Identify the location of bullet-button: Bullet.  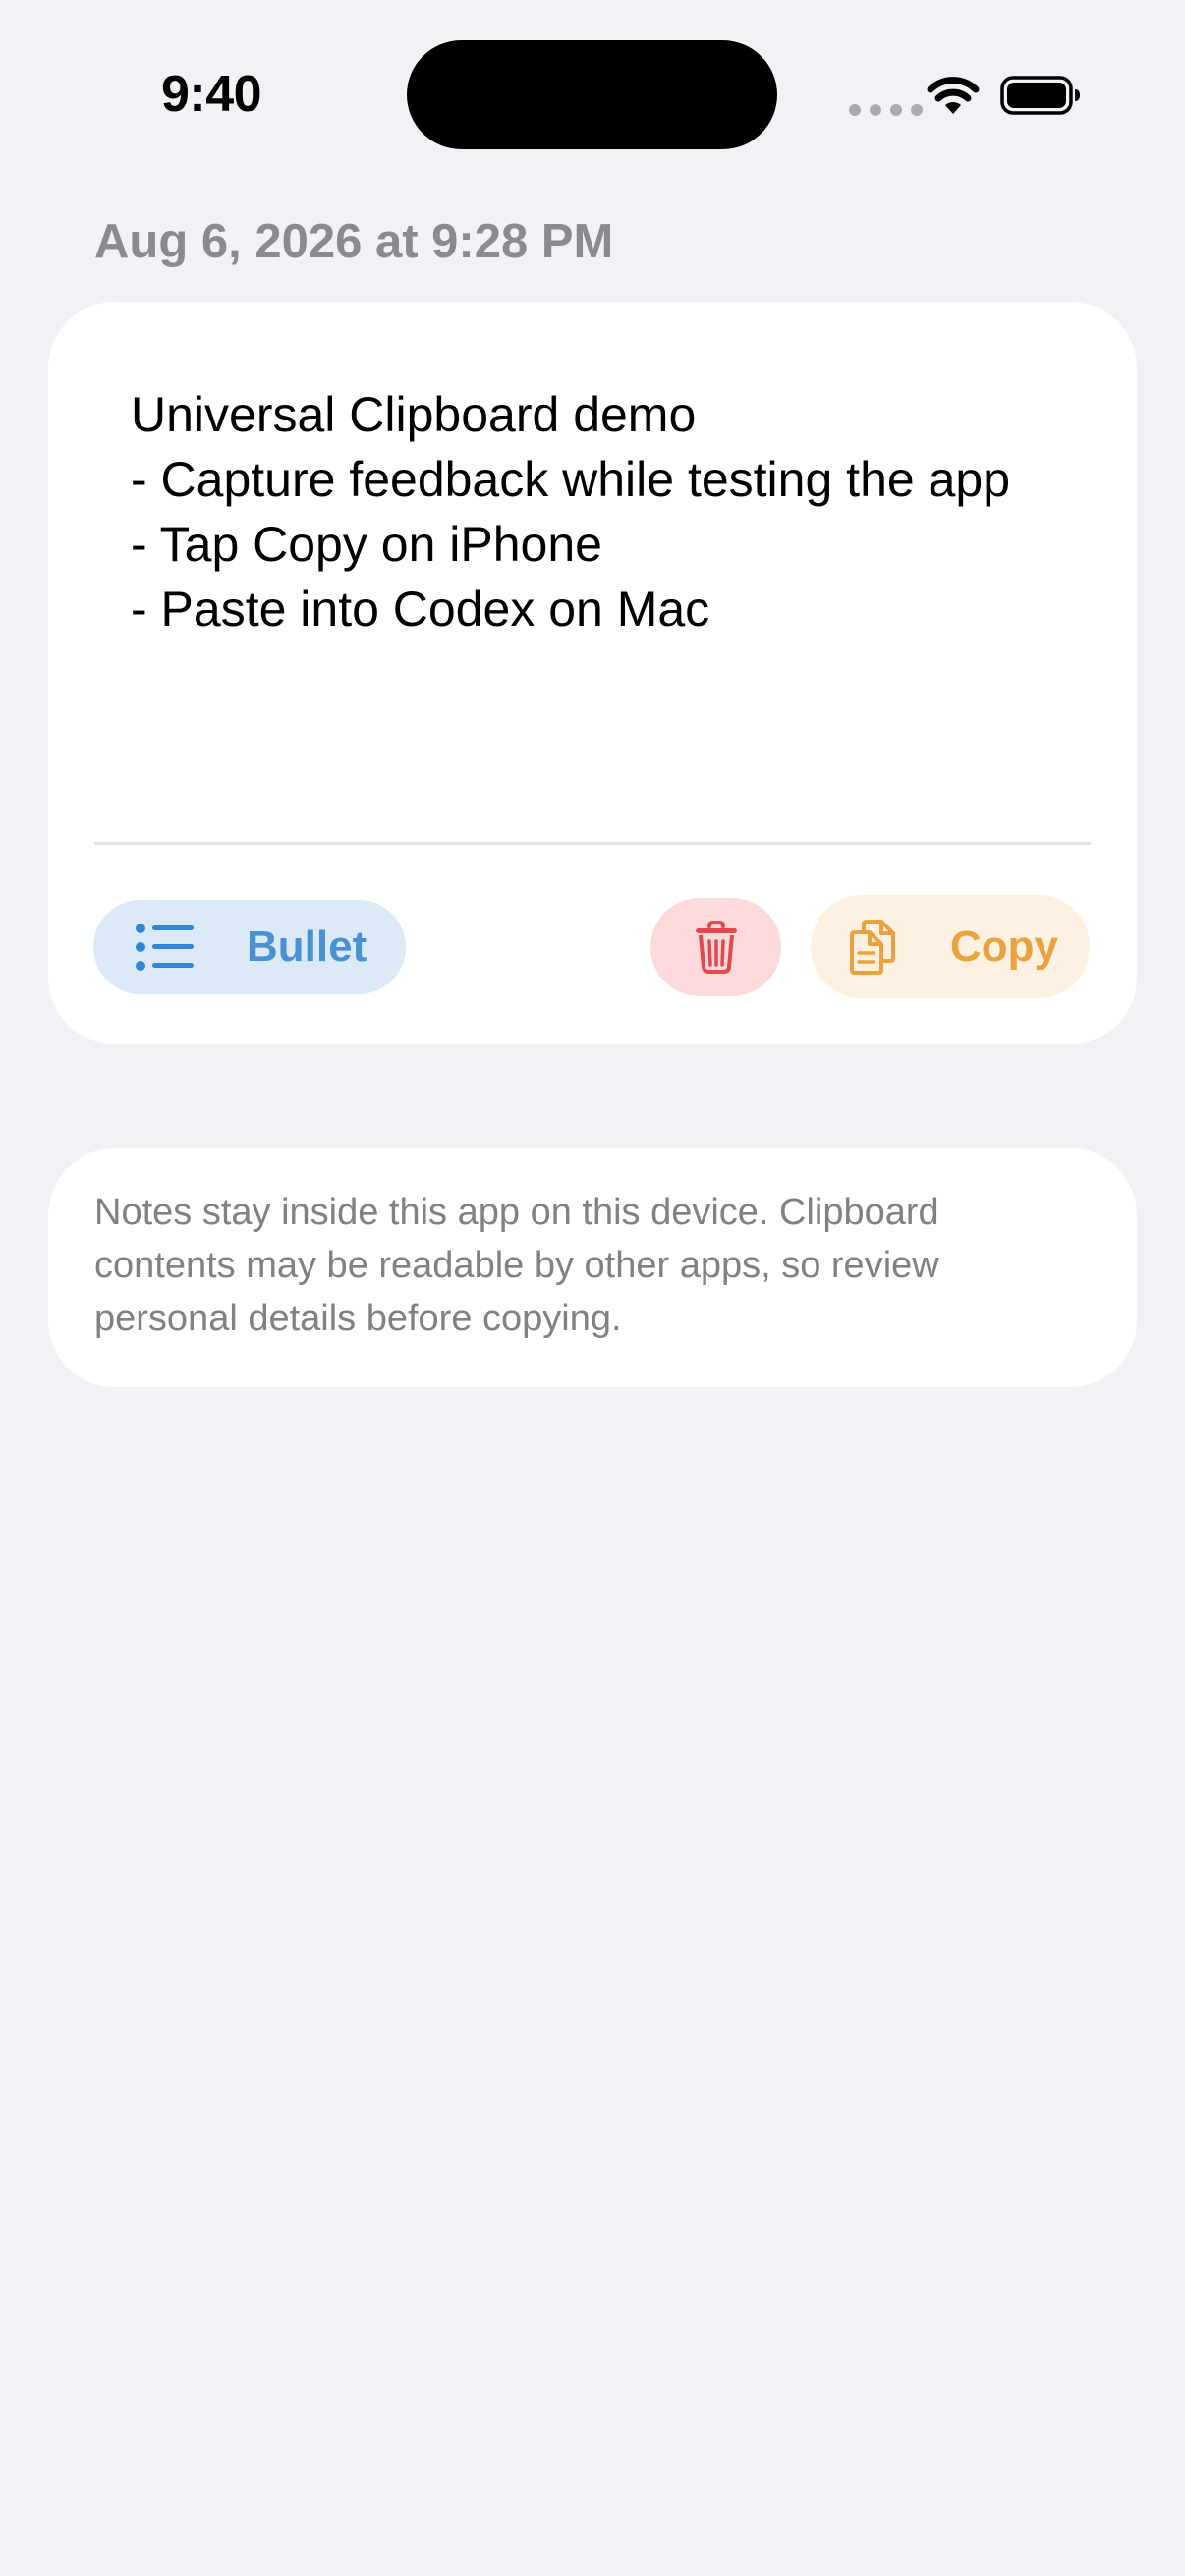
(250, 947).